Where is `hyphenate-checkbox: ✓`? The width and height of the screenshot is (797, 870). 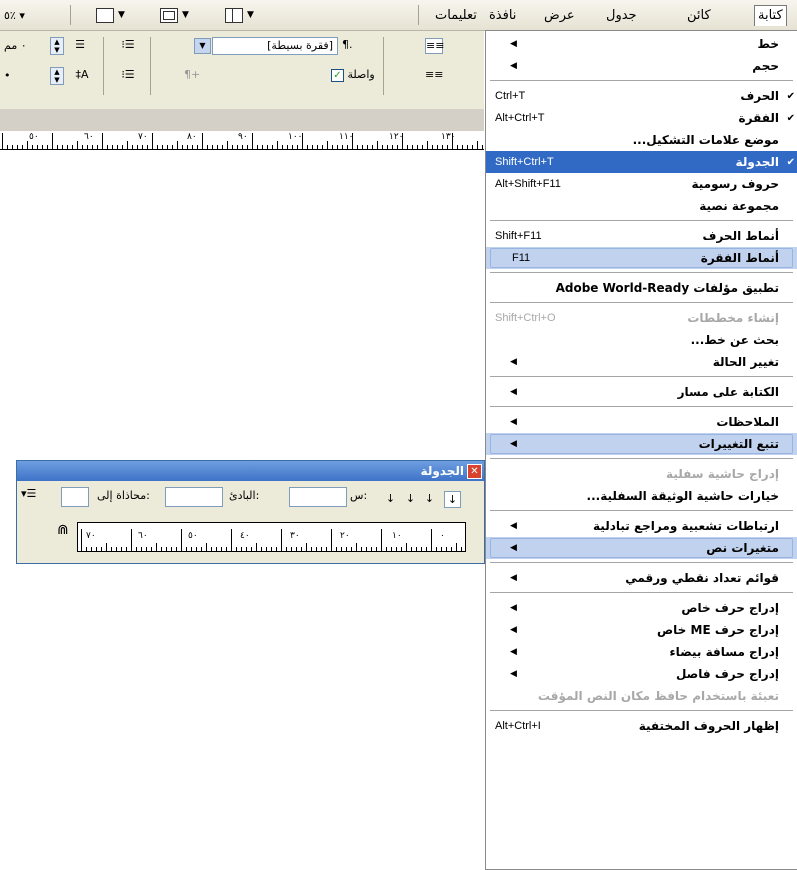 hyphenate-checkbox: ✓ is located at coordinates (337, 75).